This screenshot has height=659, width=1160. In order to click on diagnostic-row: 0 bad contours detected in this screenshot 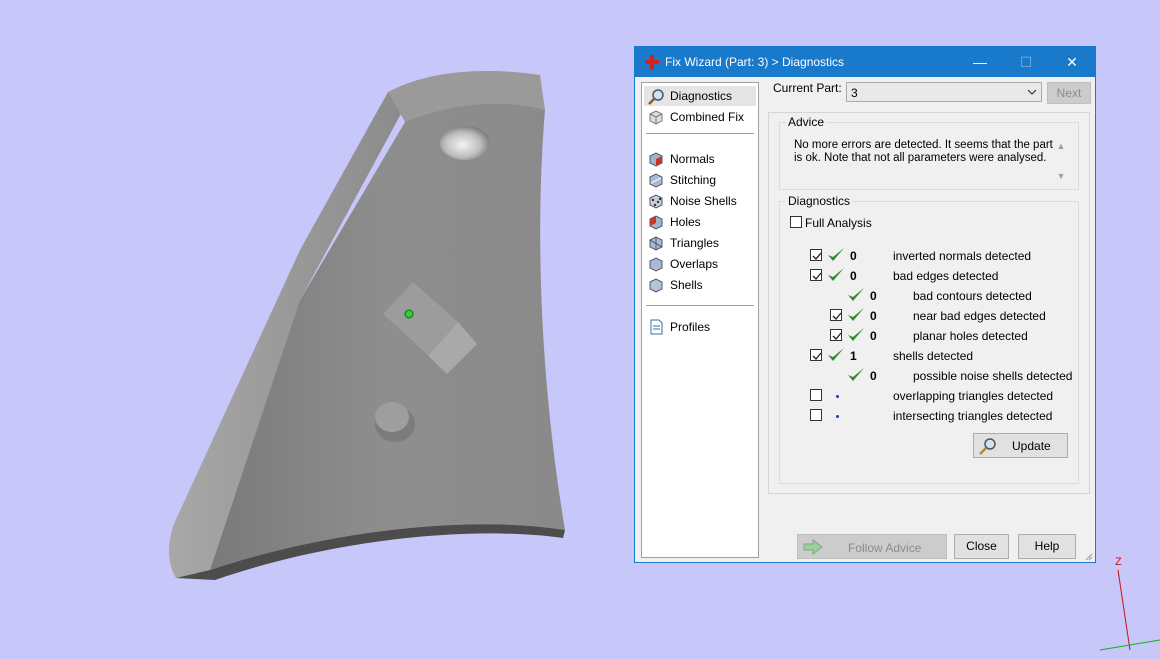, I will do `click(928, 296)`.